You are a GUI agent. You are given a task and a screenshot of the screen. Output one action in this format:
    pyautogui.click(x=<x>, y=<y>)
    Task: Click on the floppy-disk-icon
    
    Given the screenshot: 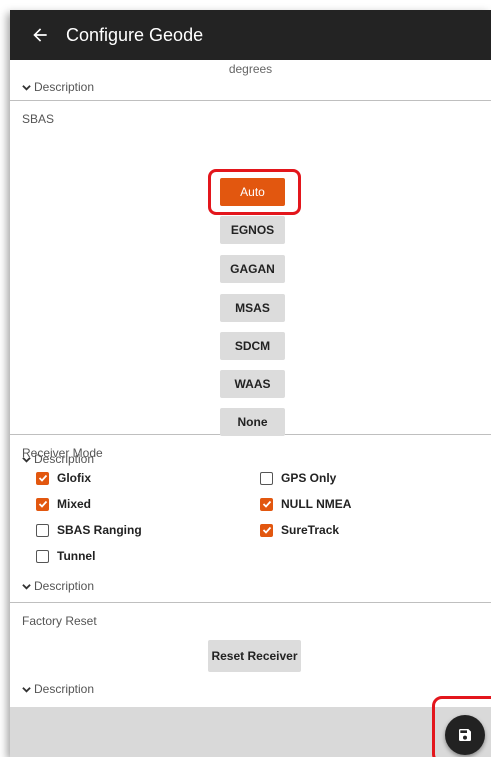 What is the action you would take?
    pyautogui.click(x=465, y=735)
    